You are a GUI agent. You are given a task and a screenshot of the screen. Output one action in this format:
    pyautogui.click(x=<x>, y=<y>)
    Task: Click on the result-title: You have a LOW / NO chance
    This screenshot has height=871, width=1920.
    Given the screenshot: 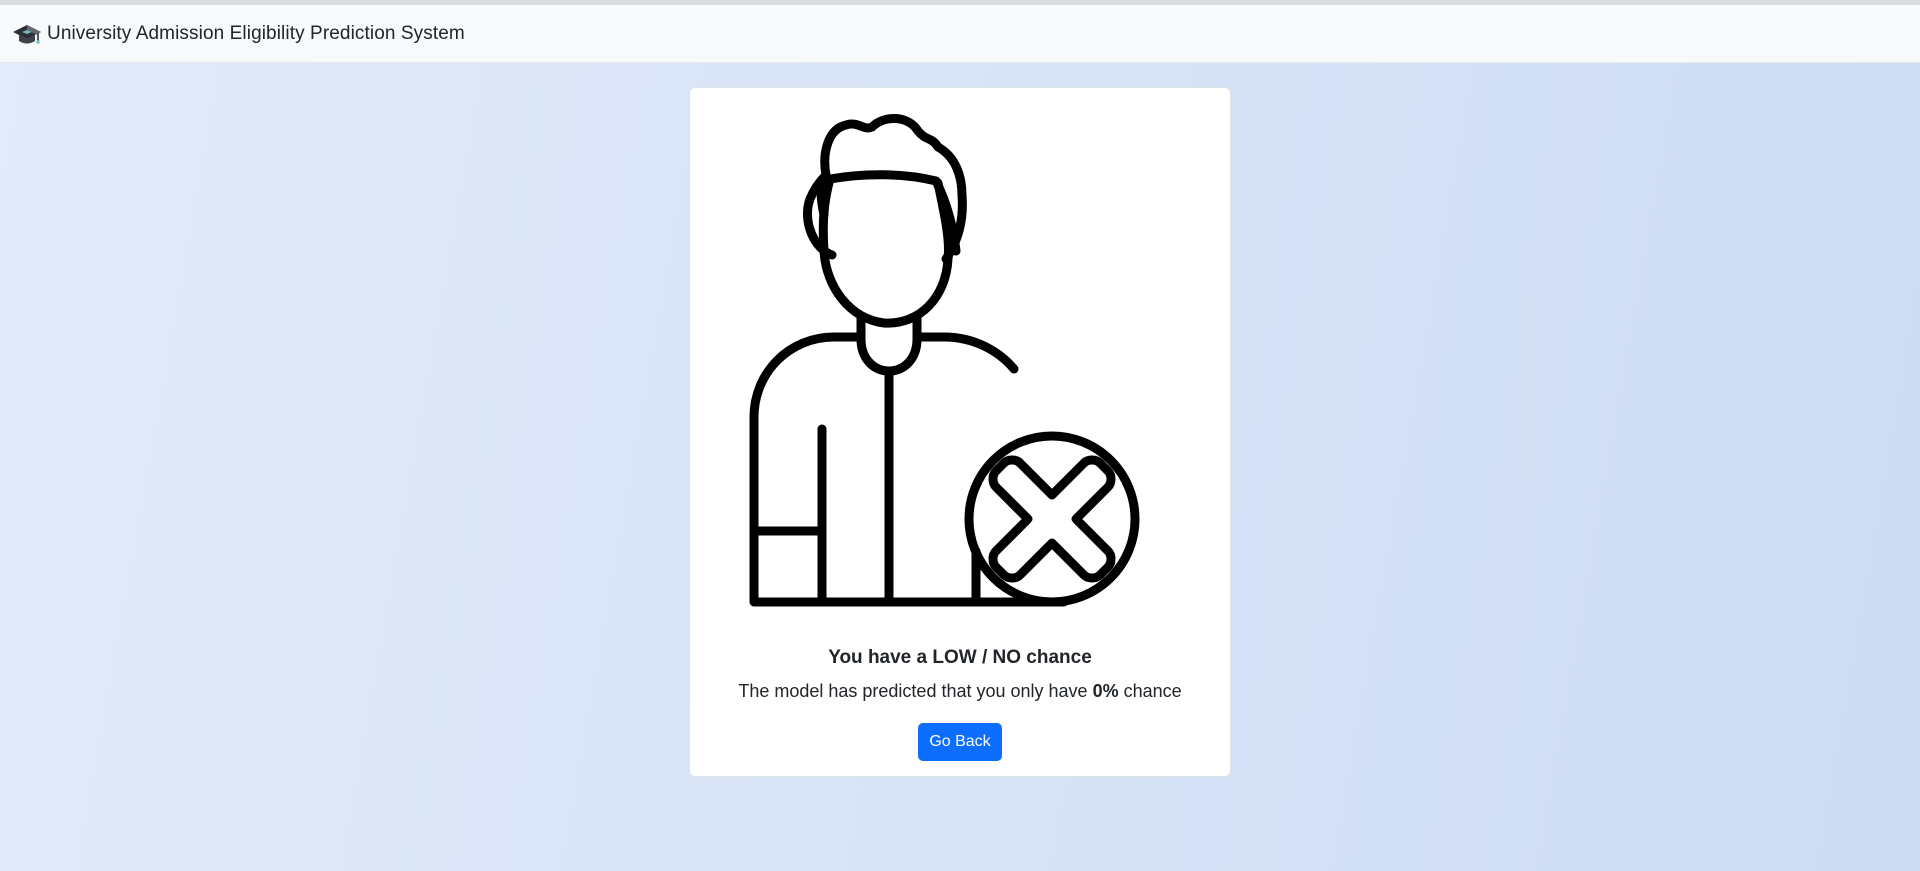 What is the action you would take?
    pyautogui.click(x=960, y=657)
    